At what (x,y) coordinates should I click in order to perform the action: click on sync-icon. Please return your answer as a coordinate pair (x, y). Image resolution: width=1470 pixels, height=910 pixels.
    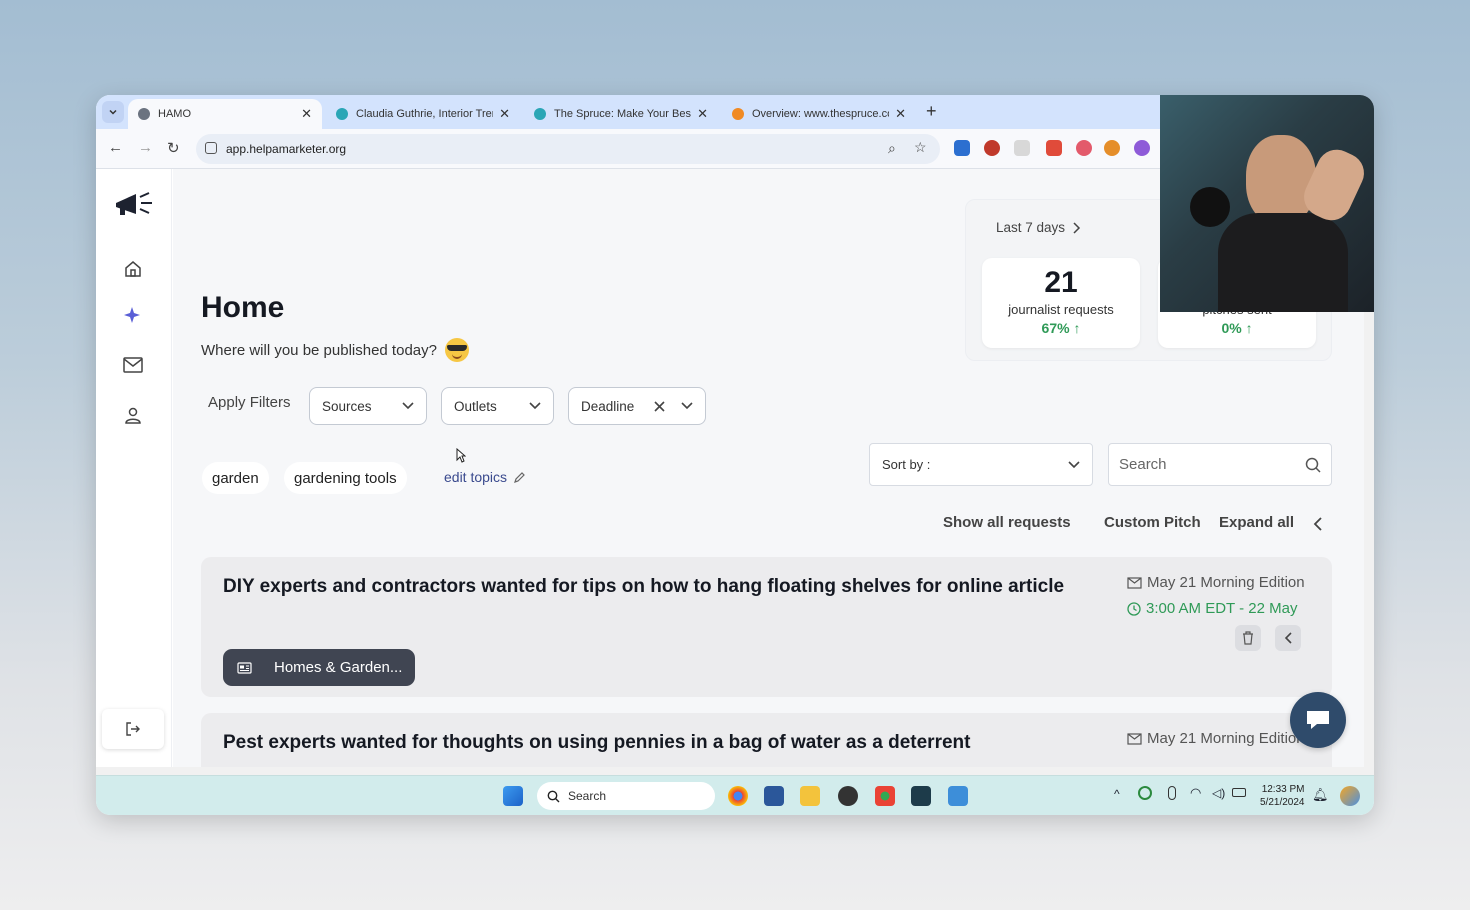
    Looking at the image, I should click on (1145, 793).